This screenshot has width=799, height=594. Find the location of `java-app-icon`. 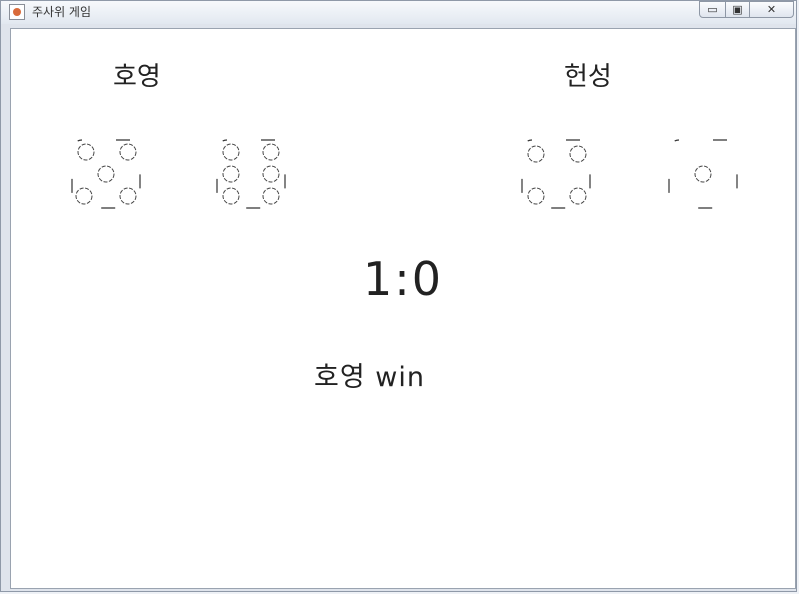

java-app-icon is located at coordinates (17, 12).